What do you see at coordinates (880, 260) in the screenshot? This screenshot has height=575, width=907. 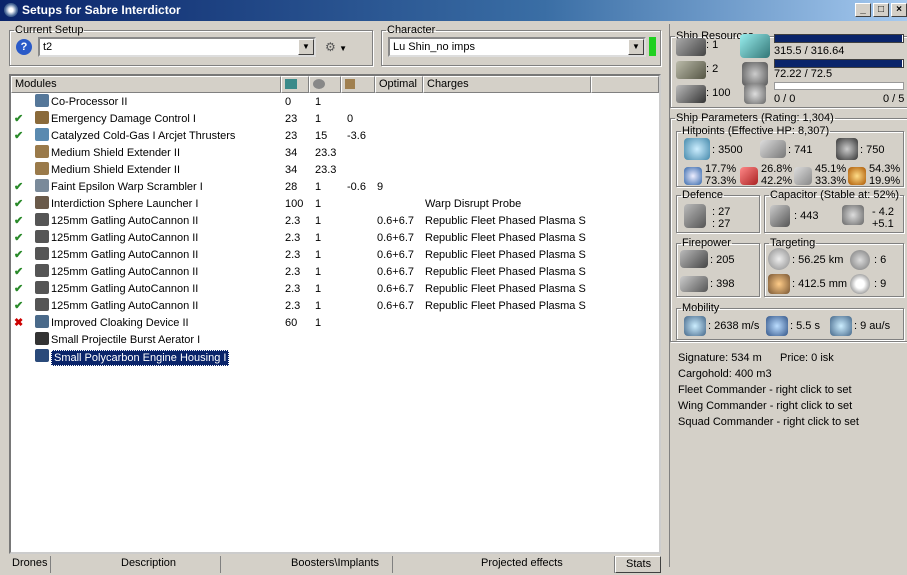 I see `max-targets-value: : 6` at bounding box center [880, 260].